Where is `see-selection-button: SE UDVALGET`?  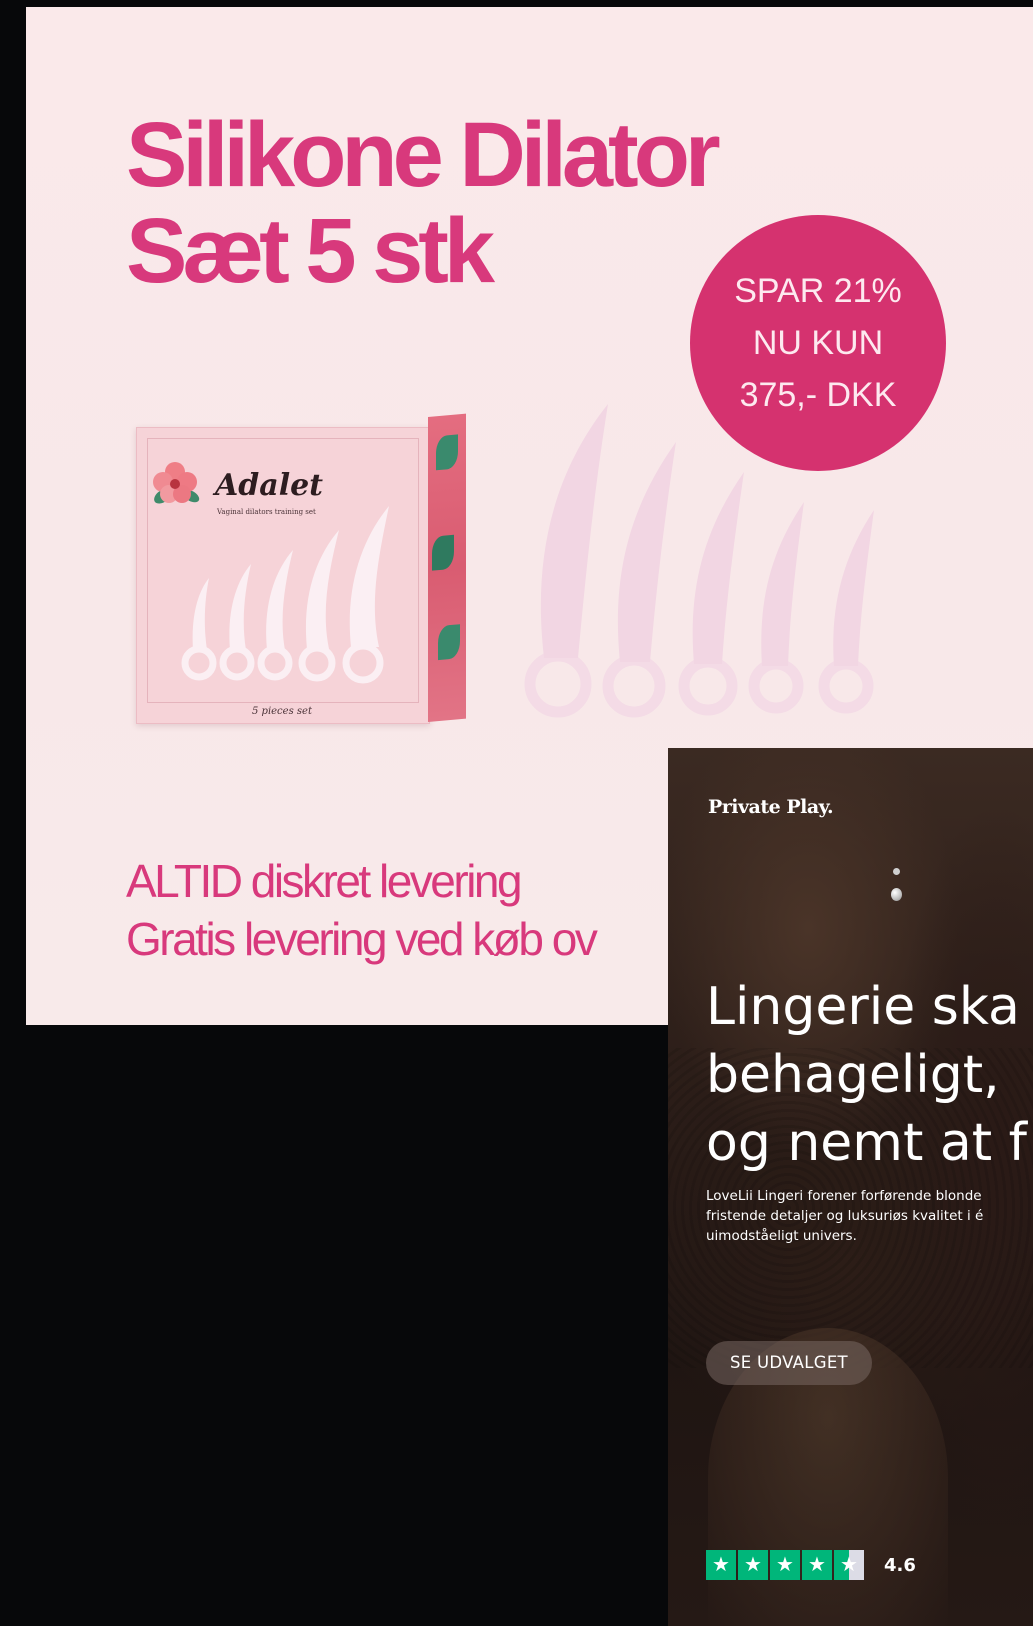
see-selection-button: SE UDVALGET is located at coordinates (789, 1363).